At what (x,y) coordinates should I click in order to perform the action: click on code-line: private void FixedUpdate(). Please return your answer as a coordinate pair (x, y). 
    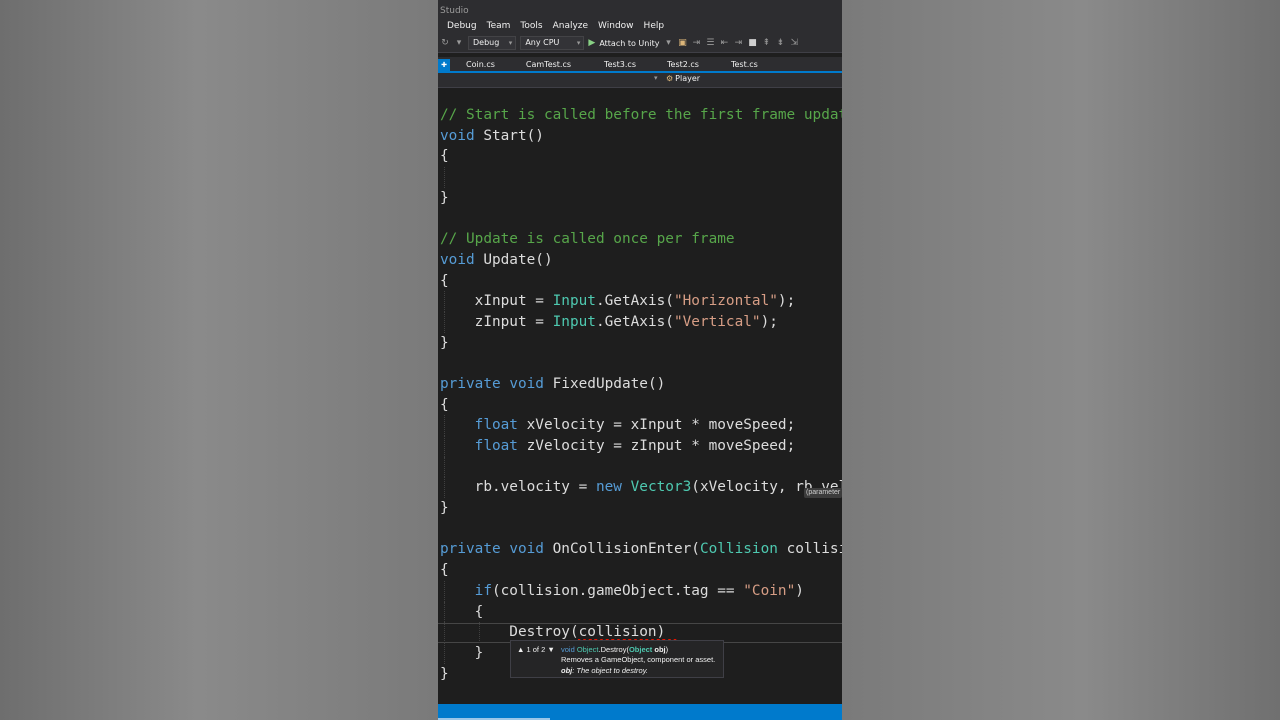
    Looking at the image, I should click on (553, 383).